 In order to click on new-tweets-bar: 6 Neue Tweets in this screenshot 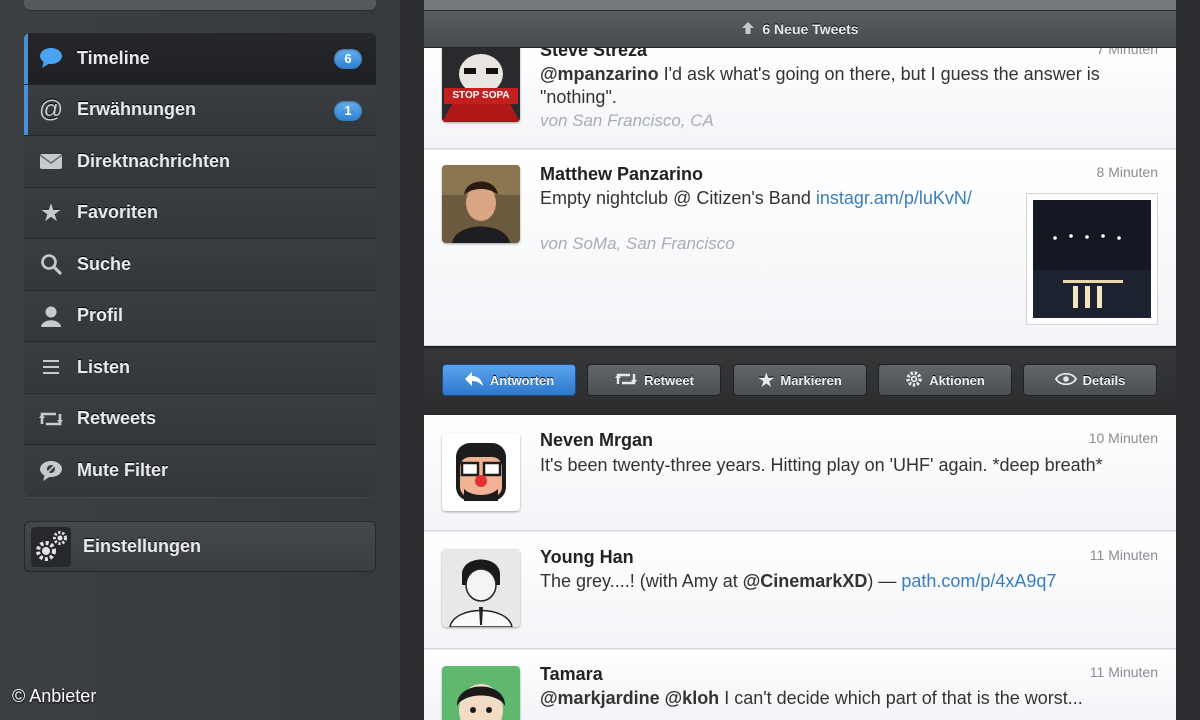, I will do `click(800, 29)`.